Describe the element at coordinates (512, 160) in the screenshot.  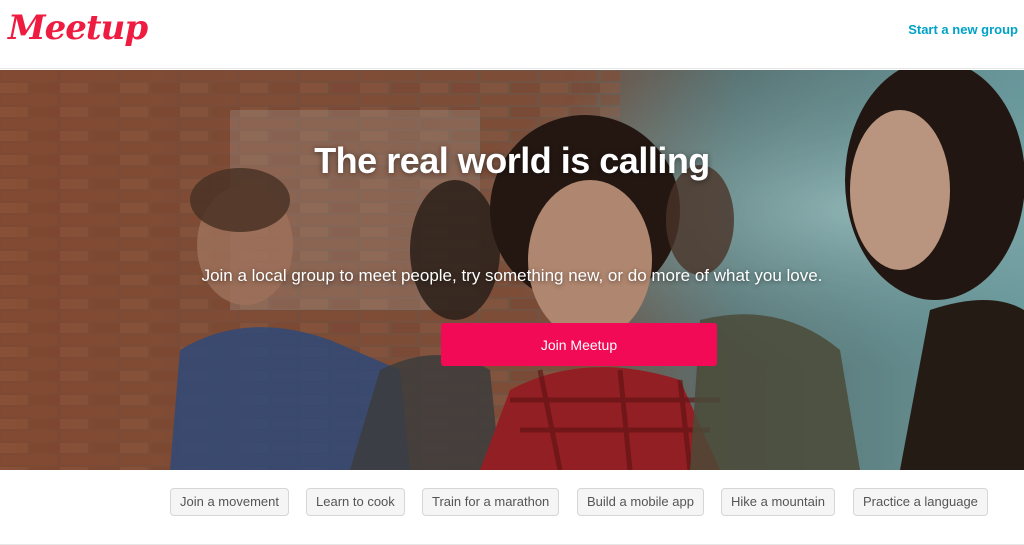
I see `hero-title: The real world is calling` at that location.